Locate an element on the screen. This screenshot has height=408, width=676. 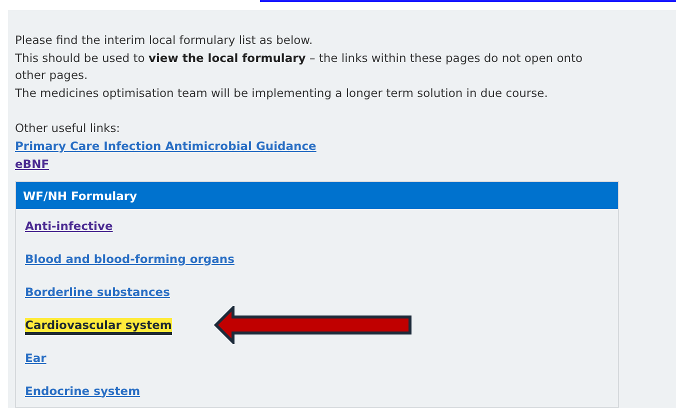
intro-text: The medicines optimisation team will be implementing a longer term solution in due course. is located at coordinates (282, 93).